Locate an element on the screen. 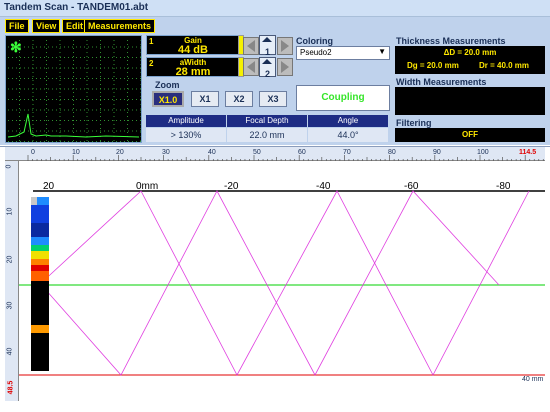 This screenshot has height=412, width=550. hruler-label-40: 40 is located at coordinates (212, 152).